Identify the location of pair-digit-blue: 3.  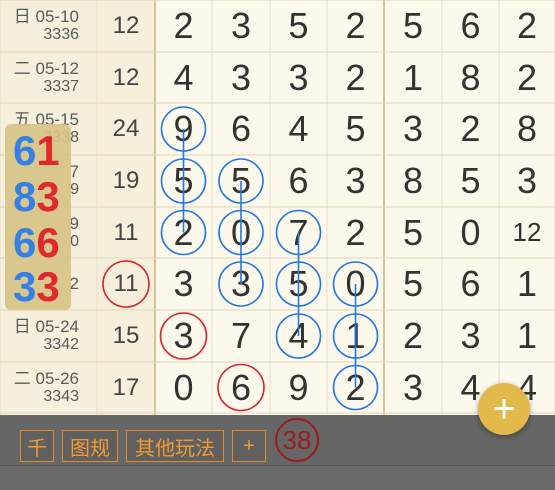
(25, 286).